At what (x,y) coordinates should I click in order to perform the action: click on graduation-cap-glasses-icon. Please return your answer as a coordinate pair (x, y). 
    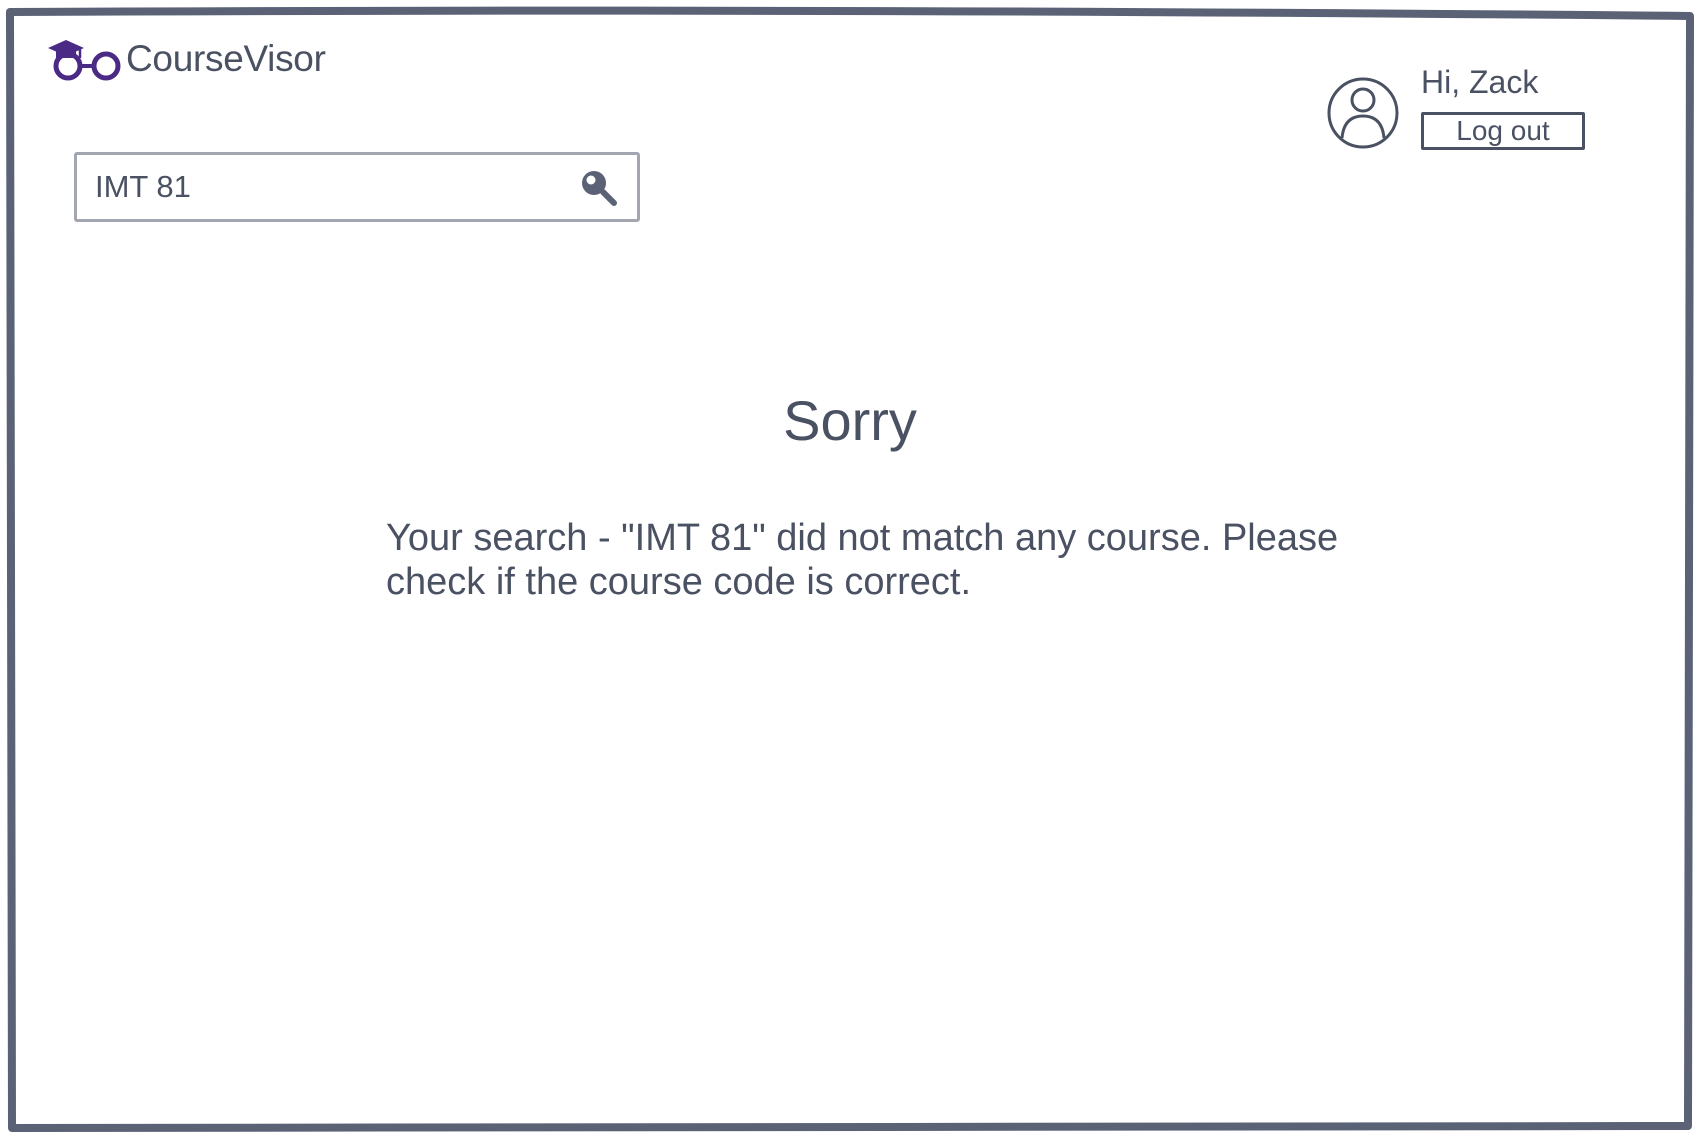
    Looking at the image, I should click on (84, 60).